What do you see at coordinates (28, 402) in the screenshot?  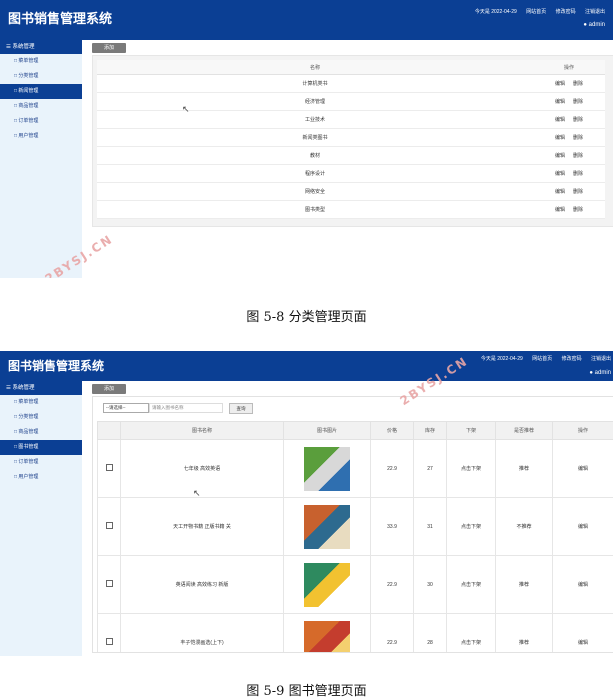 I see `sidebar-item-label: 菜单管理` at bounding box center [28, 402].